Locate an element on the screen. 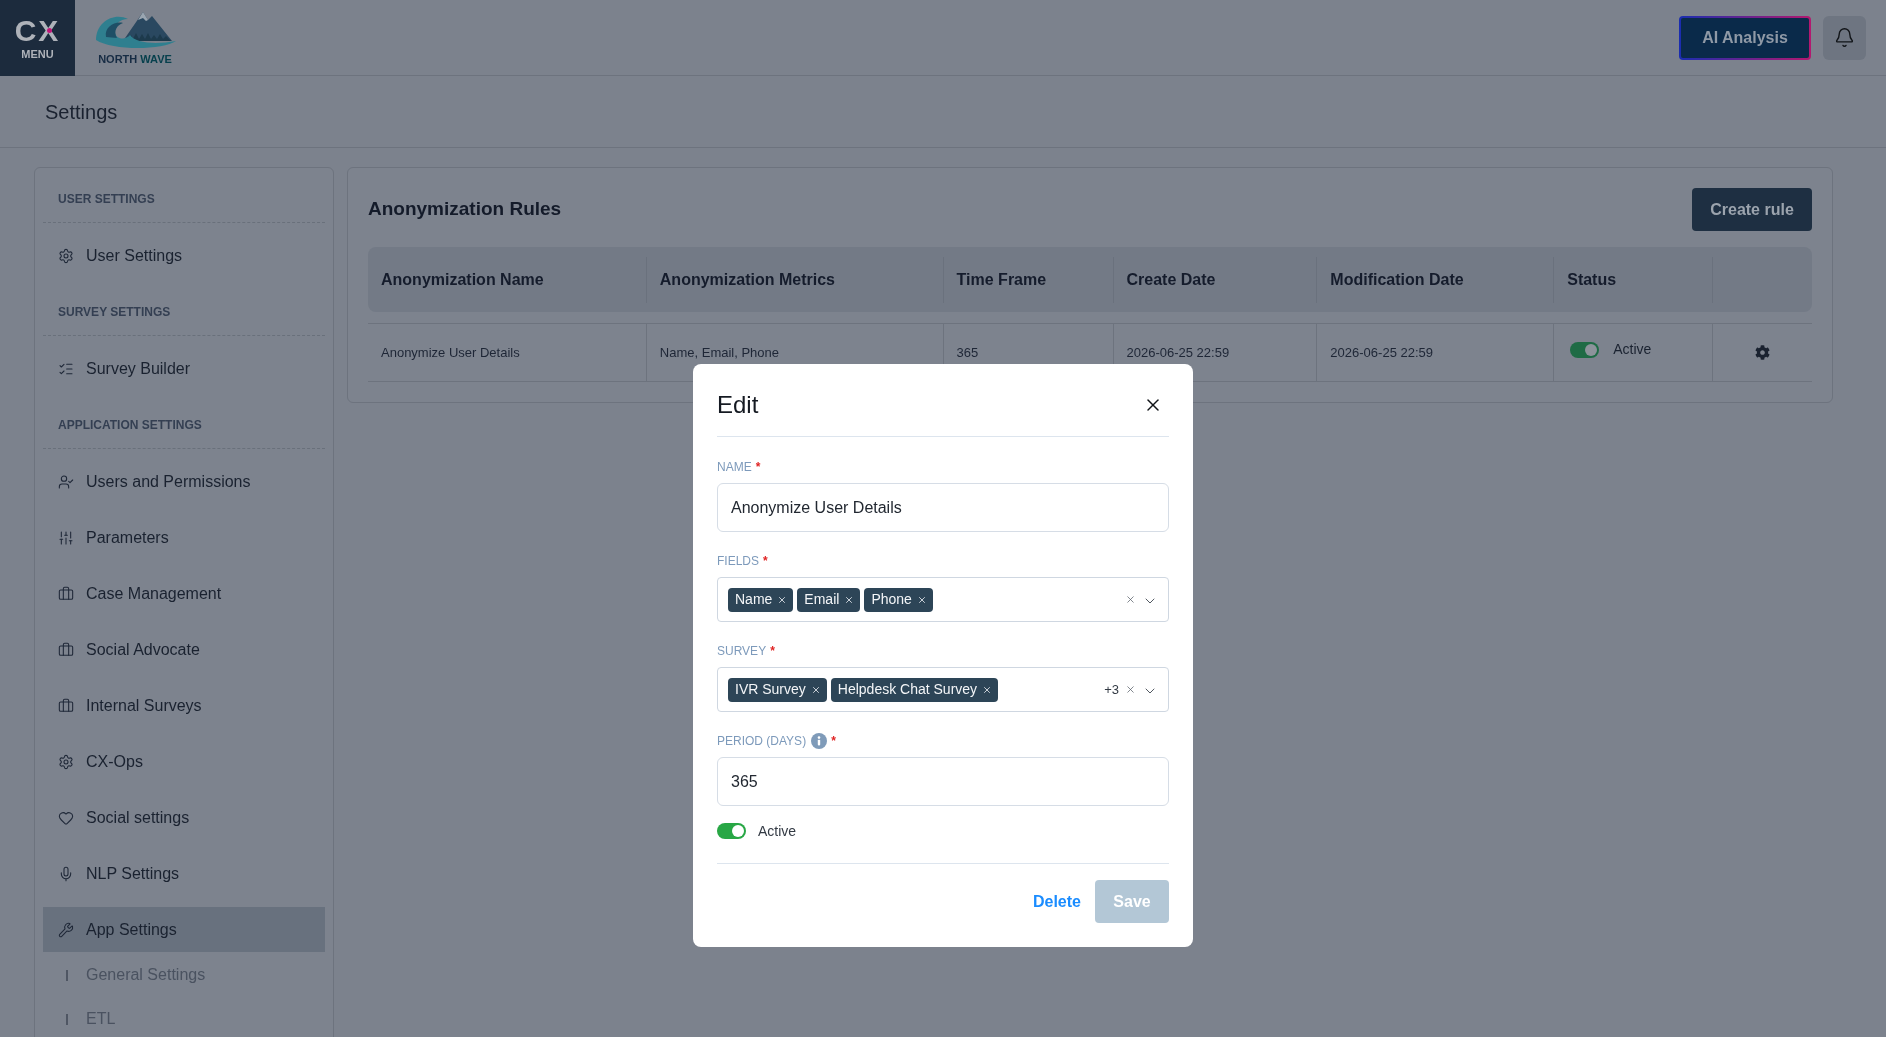 This screenshot has height=1037, width=1886. section-heading: APPLICATION SETTINGS is located at coordinates (130, 425).